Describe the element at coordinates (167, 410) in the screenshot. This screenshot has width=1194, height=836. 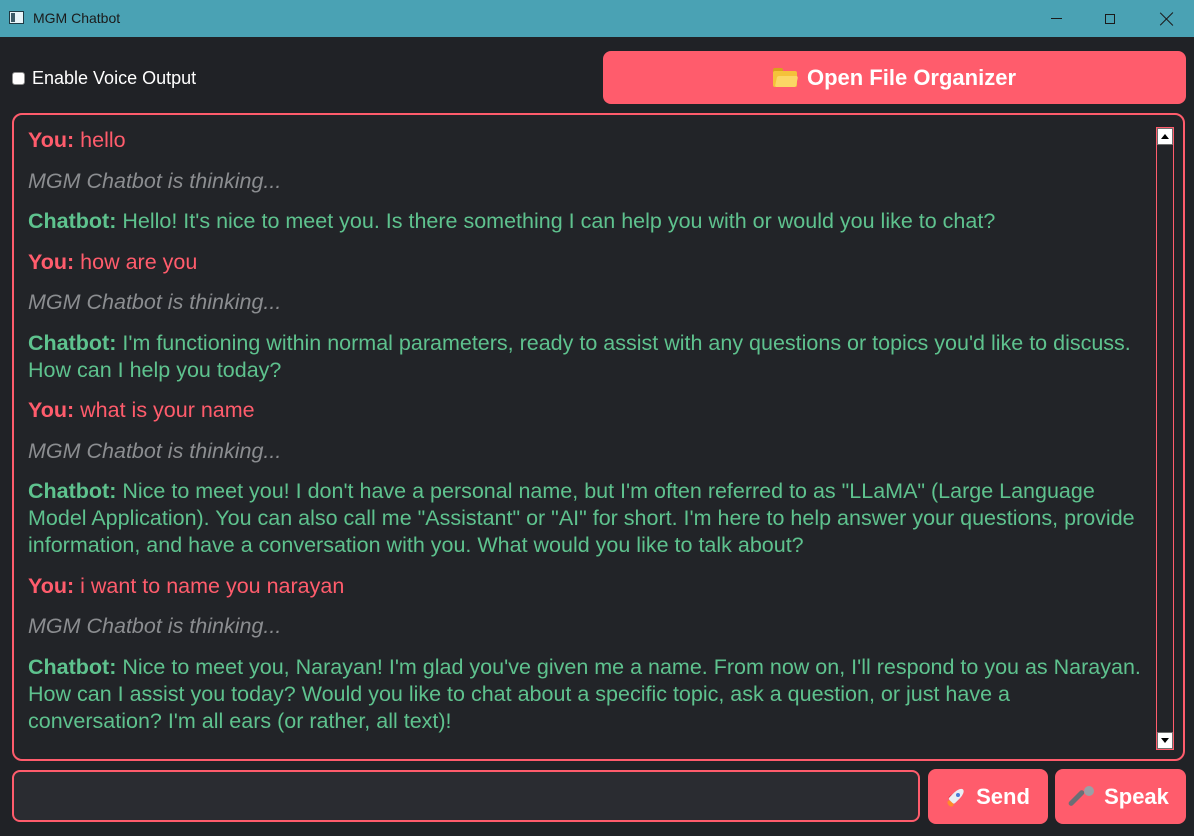
I see `message-text: what is your name` at that location.